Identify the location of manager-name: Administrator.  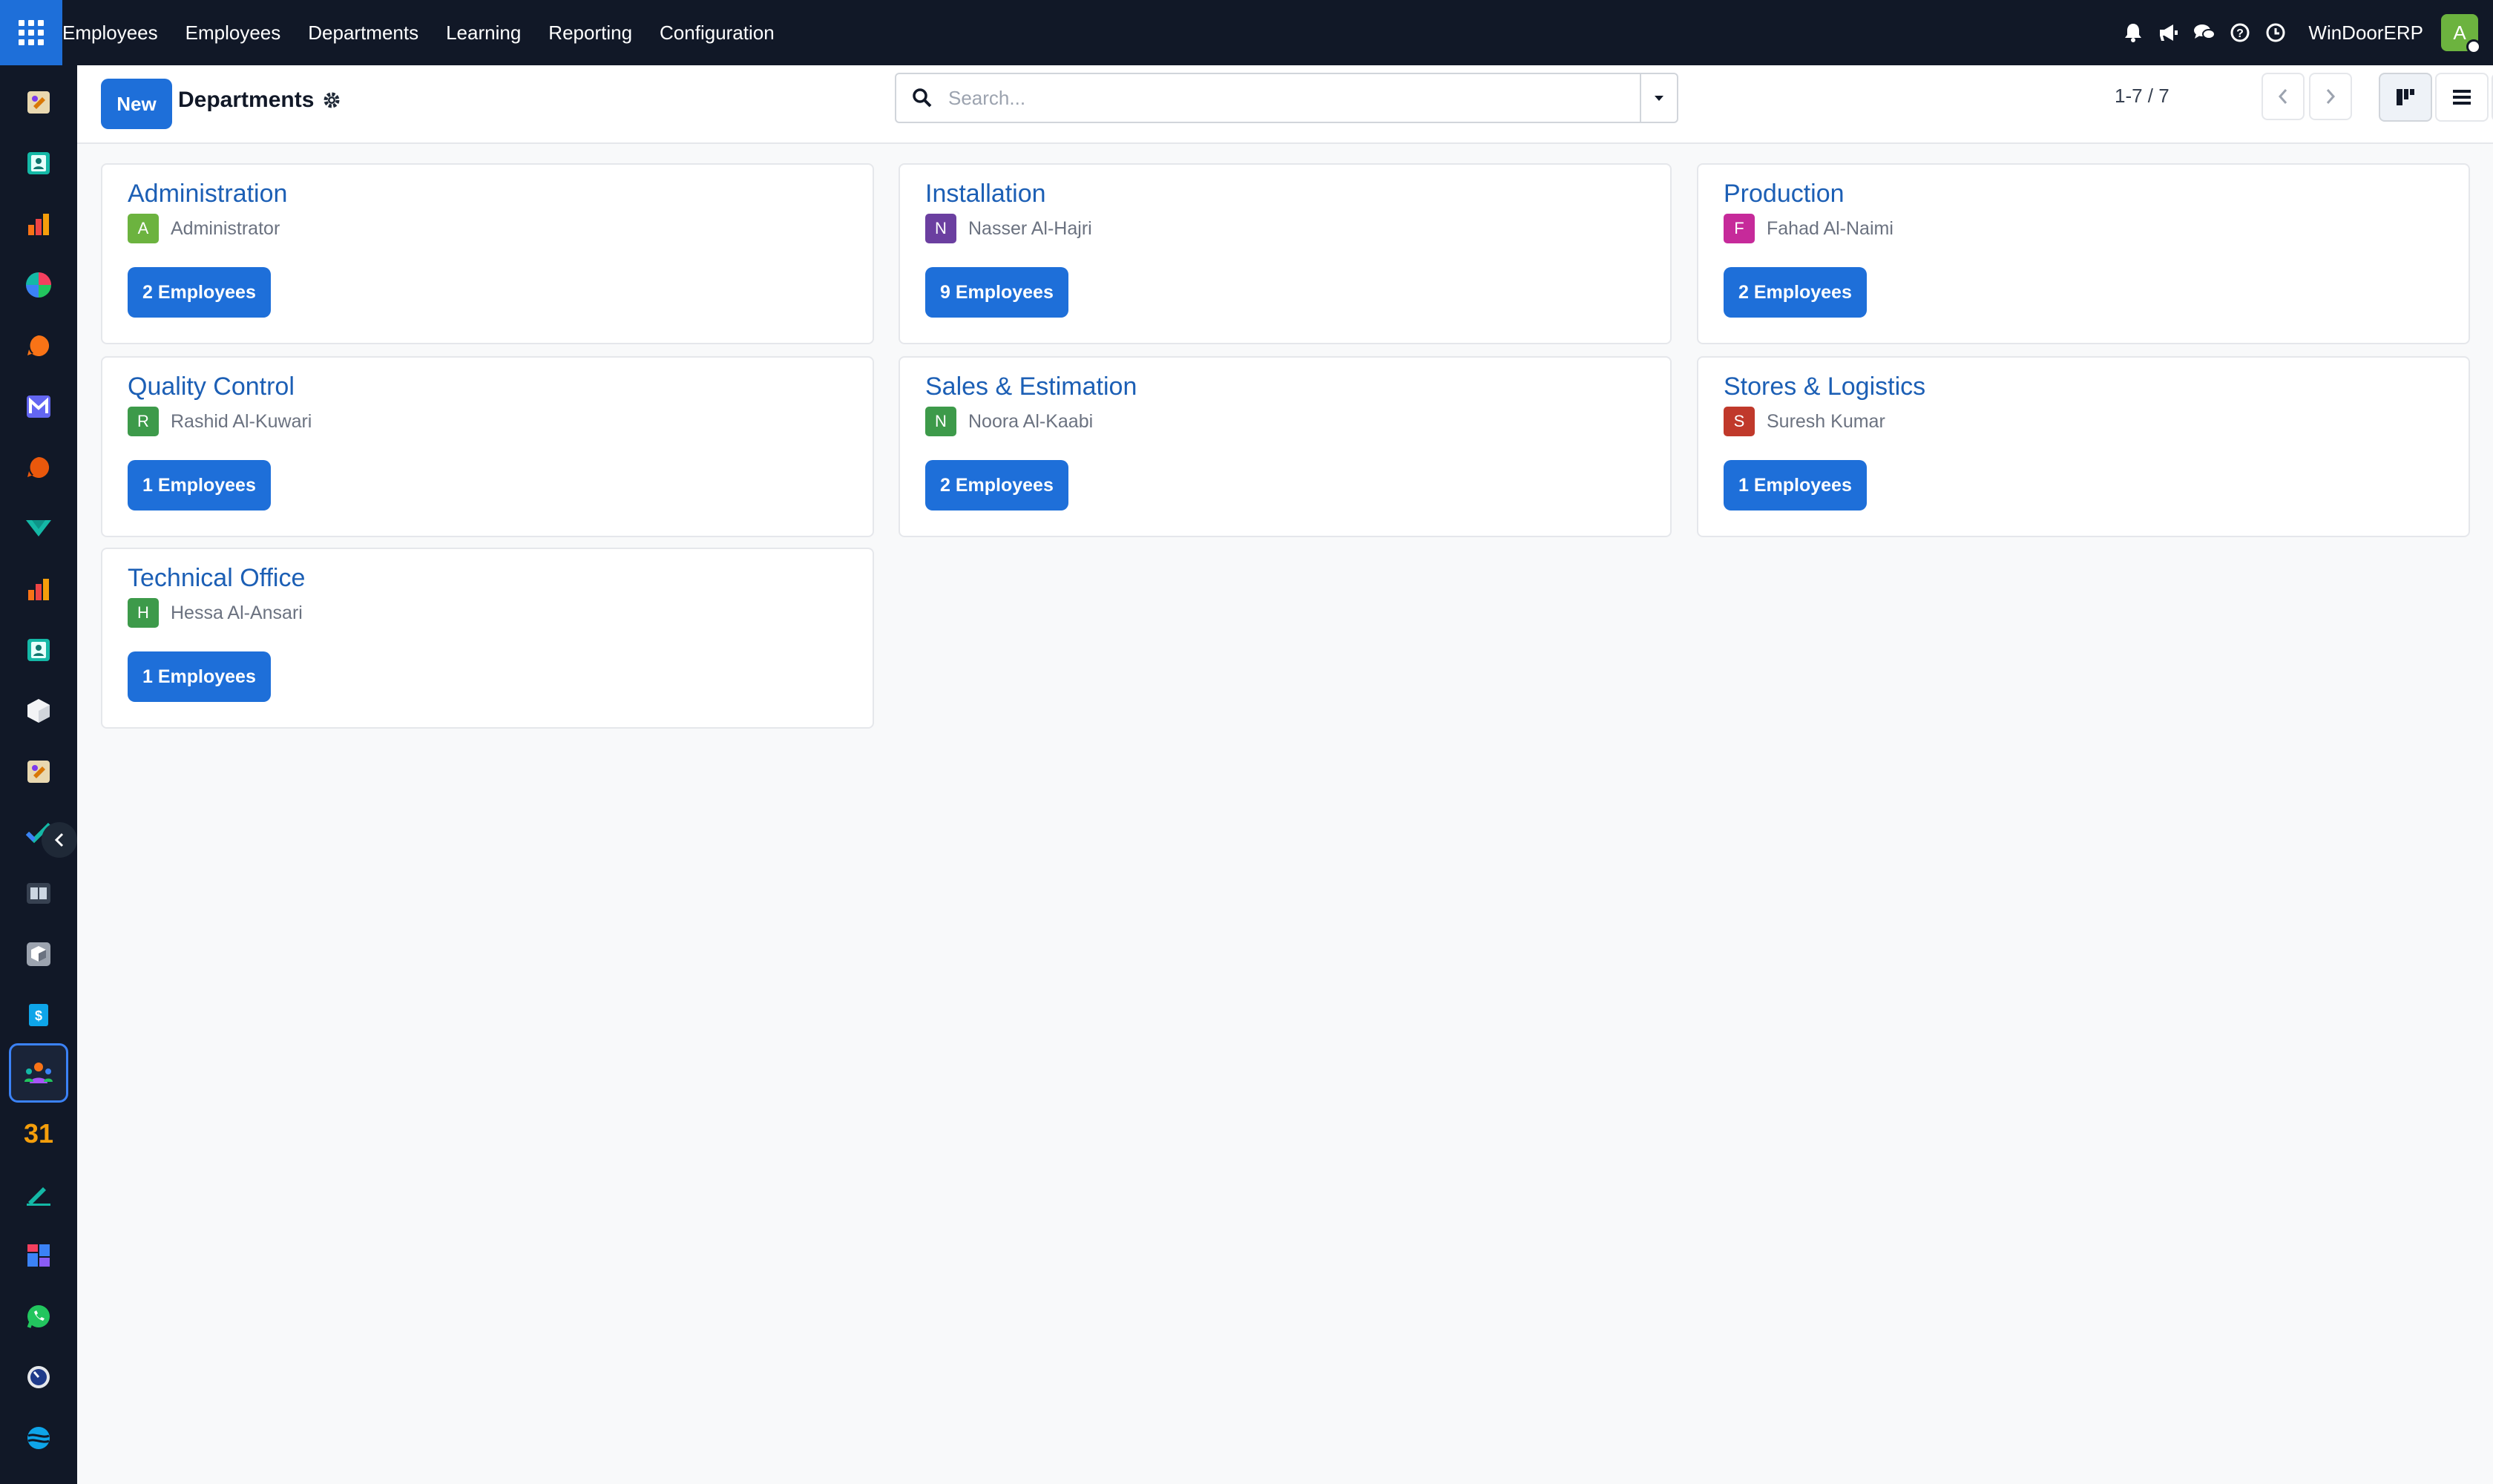
(225, 228).